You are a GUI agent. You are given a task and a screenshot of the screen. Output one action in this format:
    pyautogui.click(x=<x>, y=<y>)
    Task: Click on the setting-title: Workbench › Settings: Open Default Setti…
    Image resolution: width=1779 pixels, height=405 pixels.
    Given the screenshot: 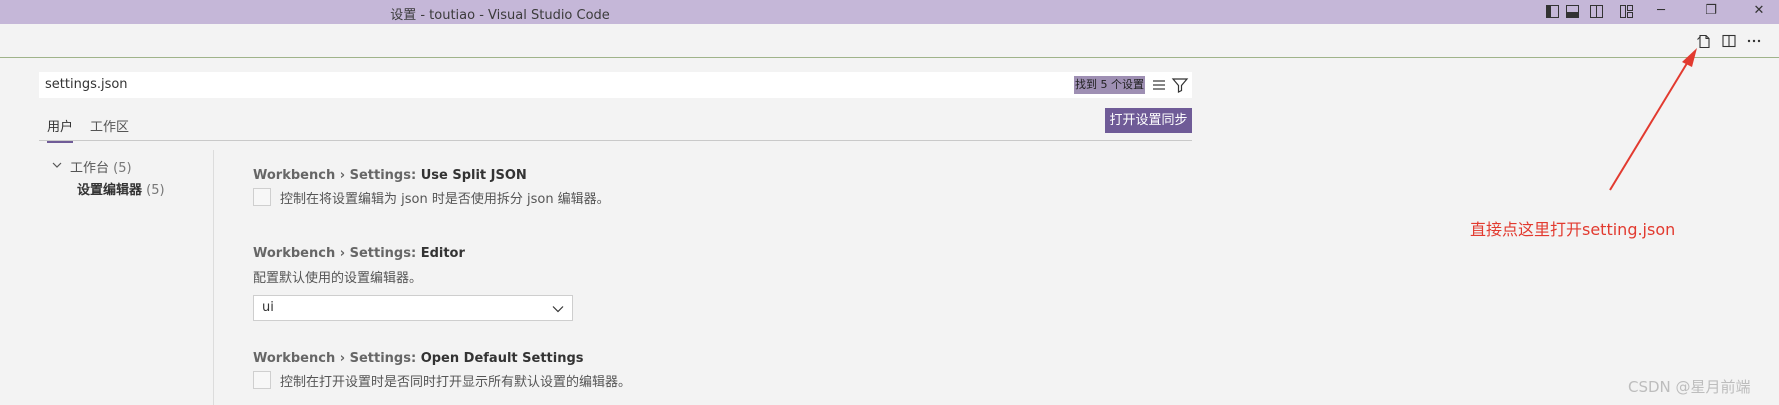 What is the action you would take?
    pyautogui.click(x=703, y=358)
    